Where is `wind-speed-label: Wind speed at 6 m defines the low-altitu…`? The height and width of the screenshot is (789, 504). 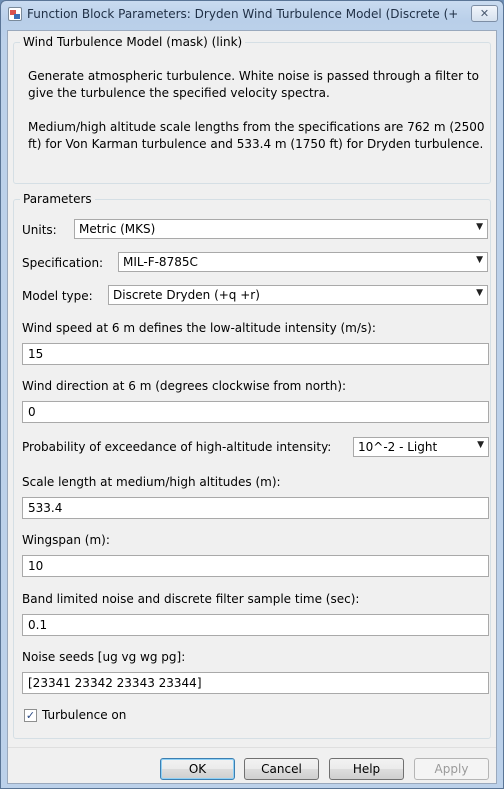 wind-speed-label: Wind speed at 6 m defines the low-altitu… is located at coordinates (199, 328).